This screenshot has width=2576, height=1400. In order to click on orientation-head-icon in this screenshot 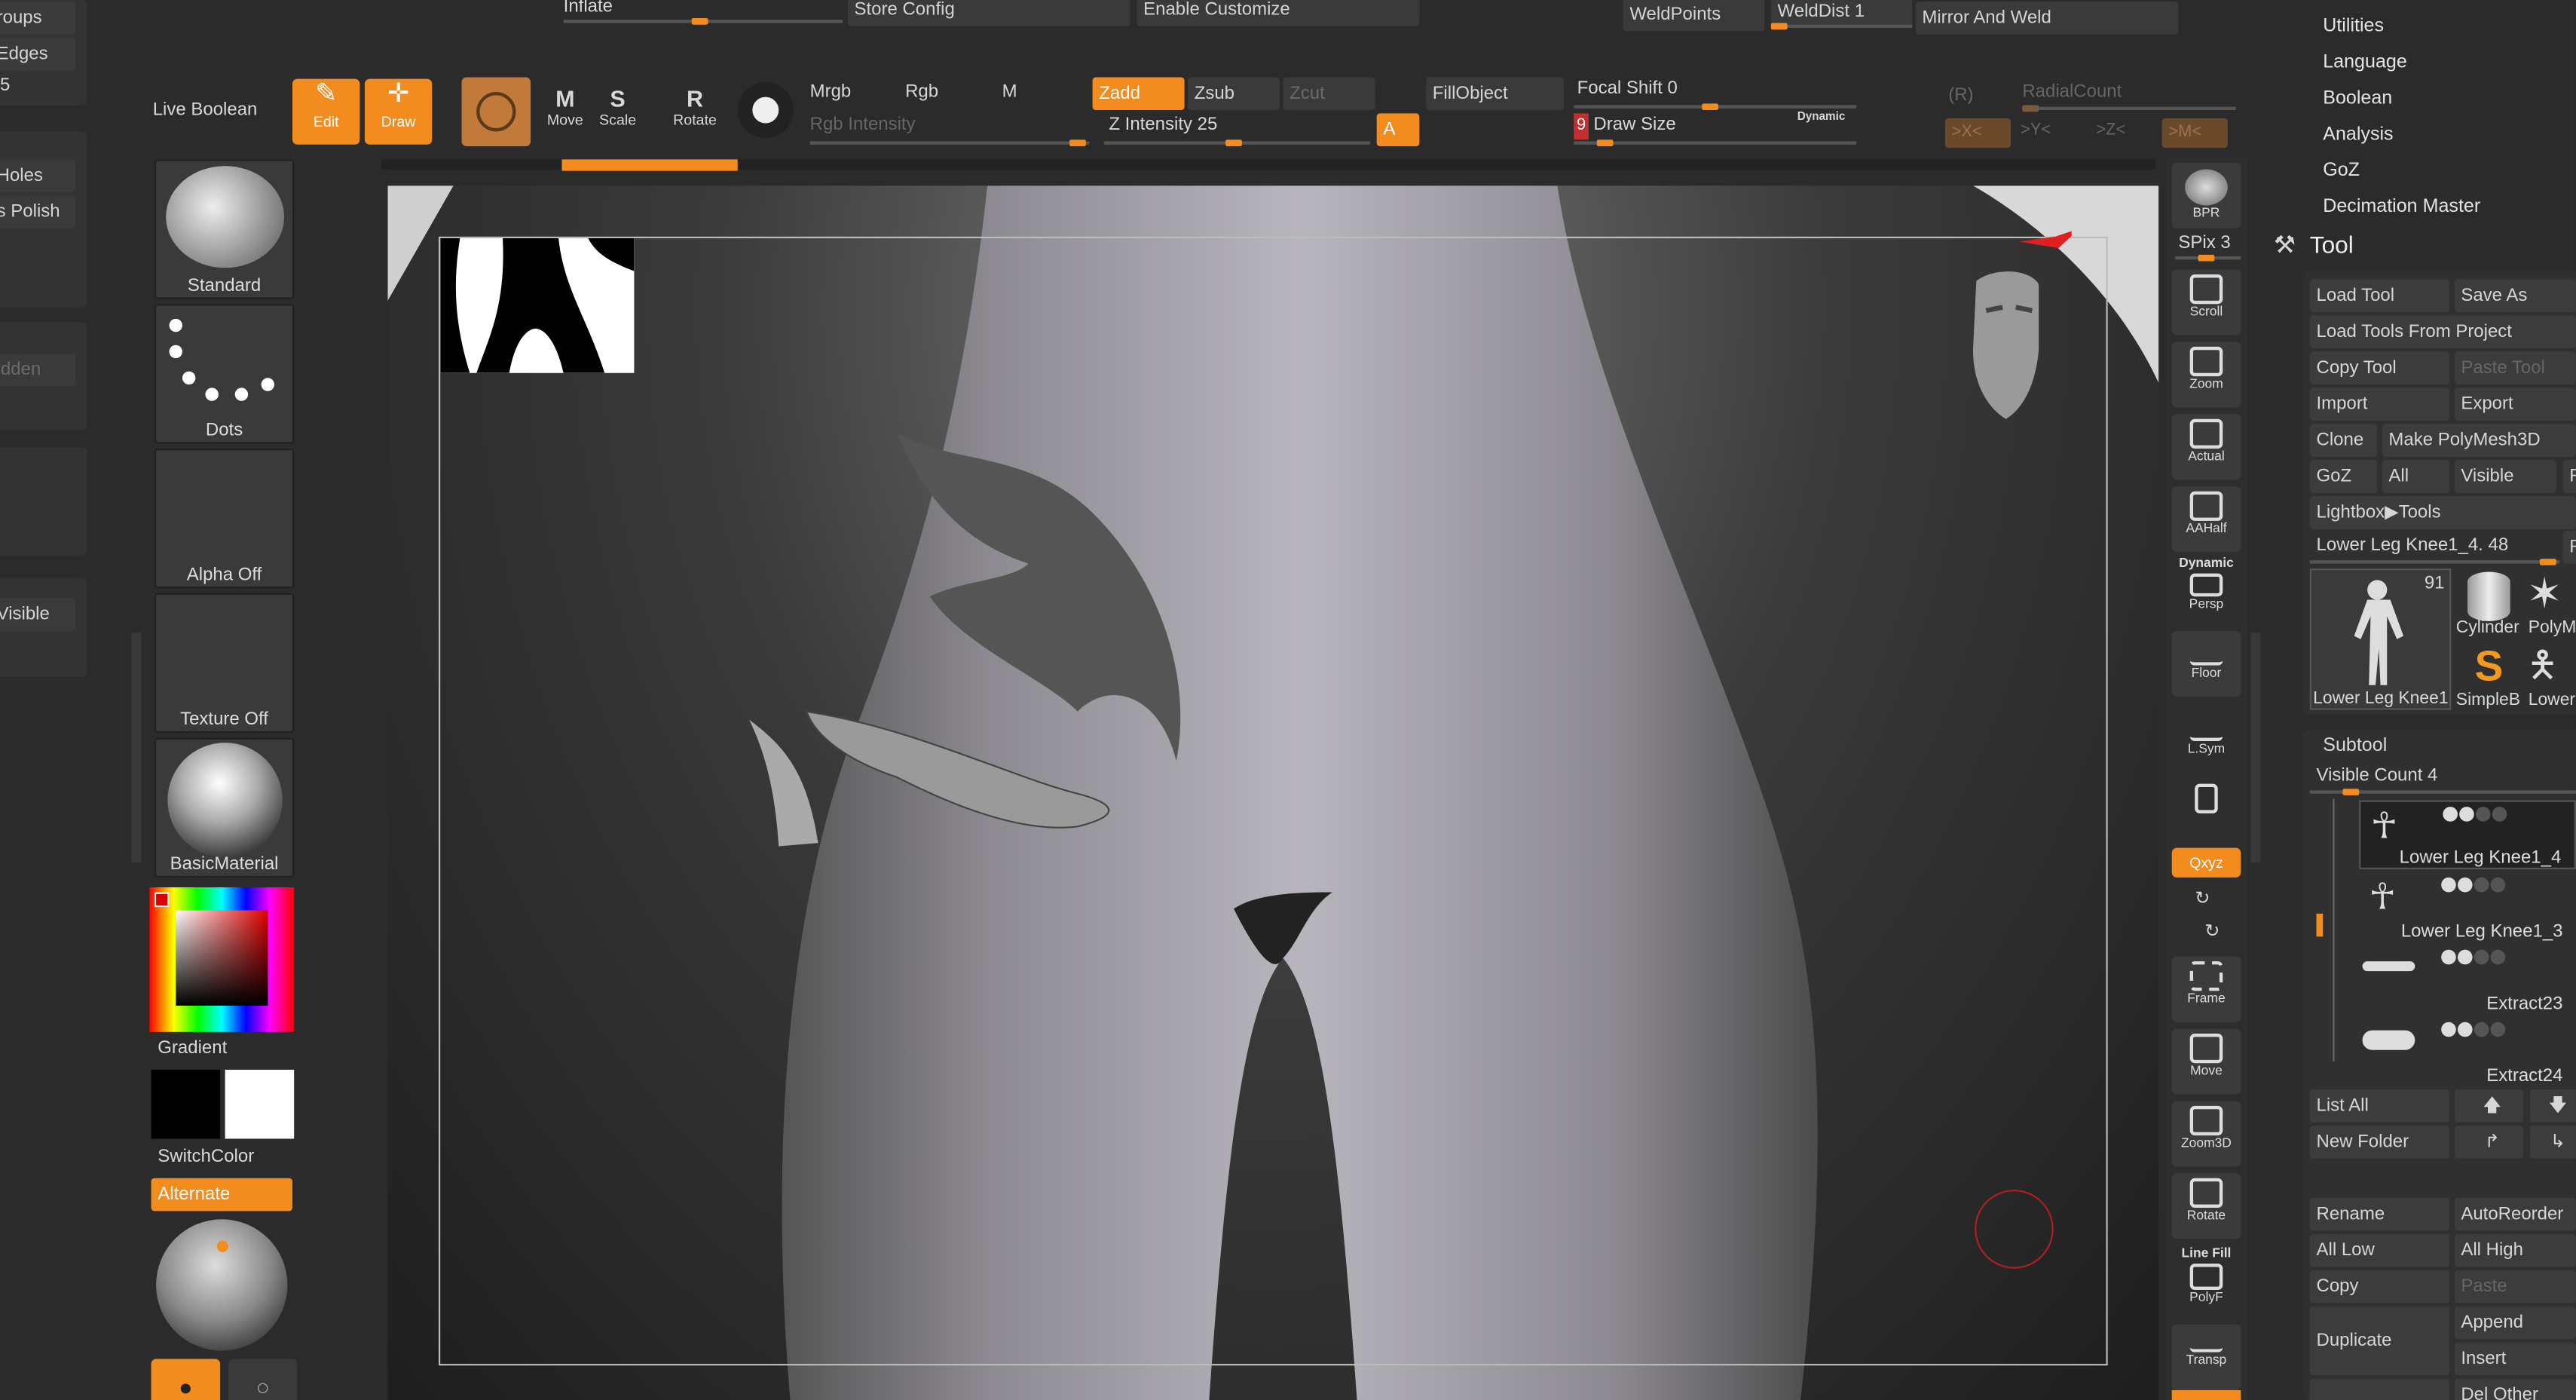, I will do `click(2014, 327)`.